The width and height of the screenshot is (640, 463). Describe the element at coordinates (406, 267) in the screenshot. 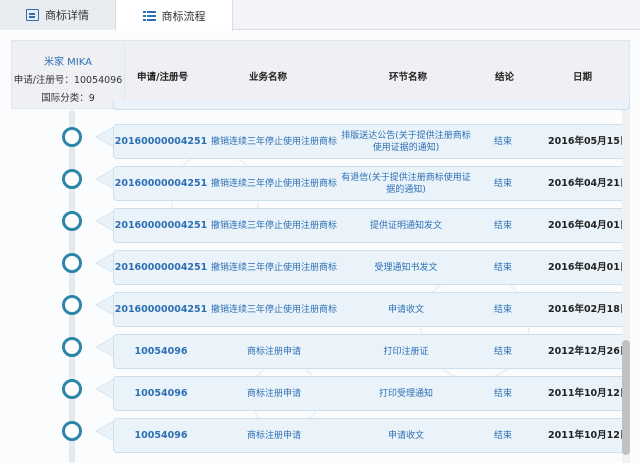

I see `row-step: 受理通知书发文` at that location.